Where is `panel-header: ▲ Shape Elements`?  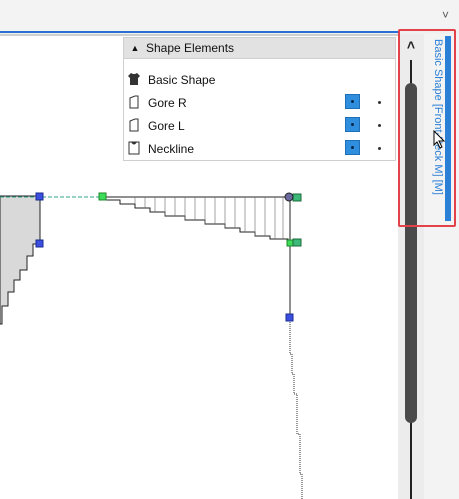 panel-header: ▲ Shape Elements is located at coordinates (259, 48).